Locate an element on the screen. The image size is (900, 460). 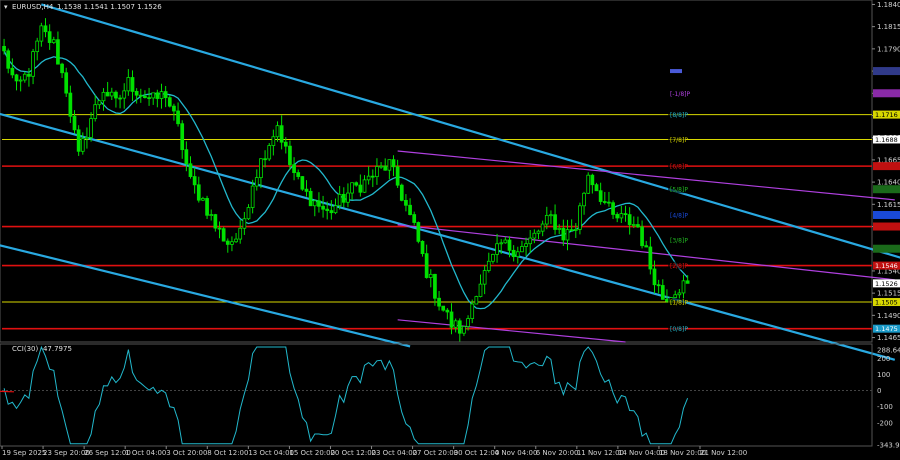
time-tick-label: 8 Oct 12:00 is located at coordinates (227, 453).